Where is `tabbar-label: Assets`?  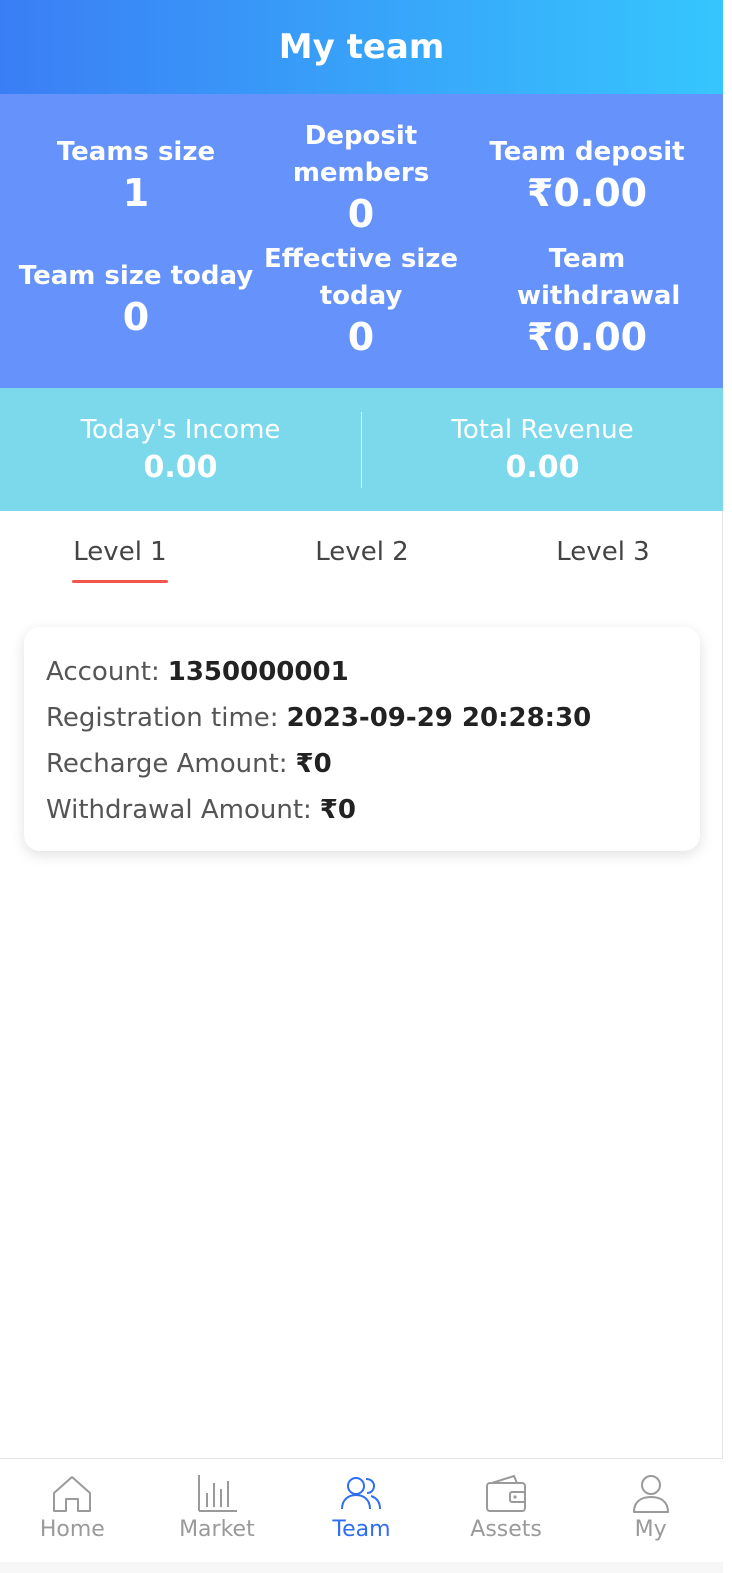 tabbar-label: Assets is located at coordinates (506, 1529).